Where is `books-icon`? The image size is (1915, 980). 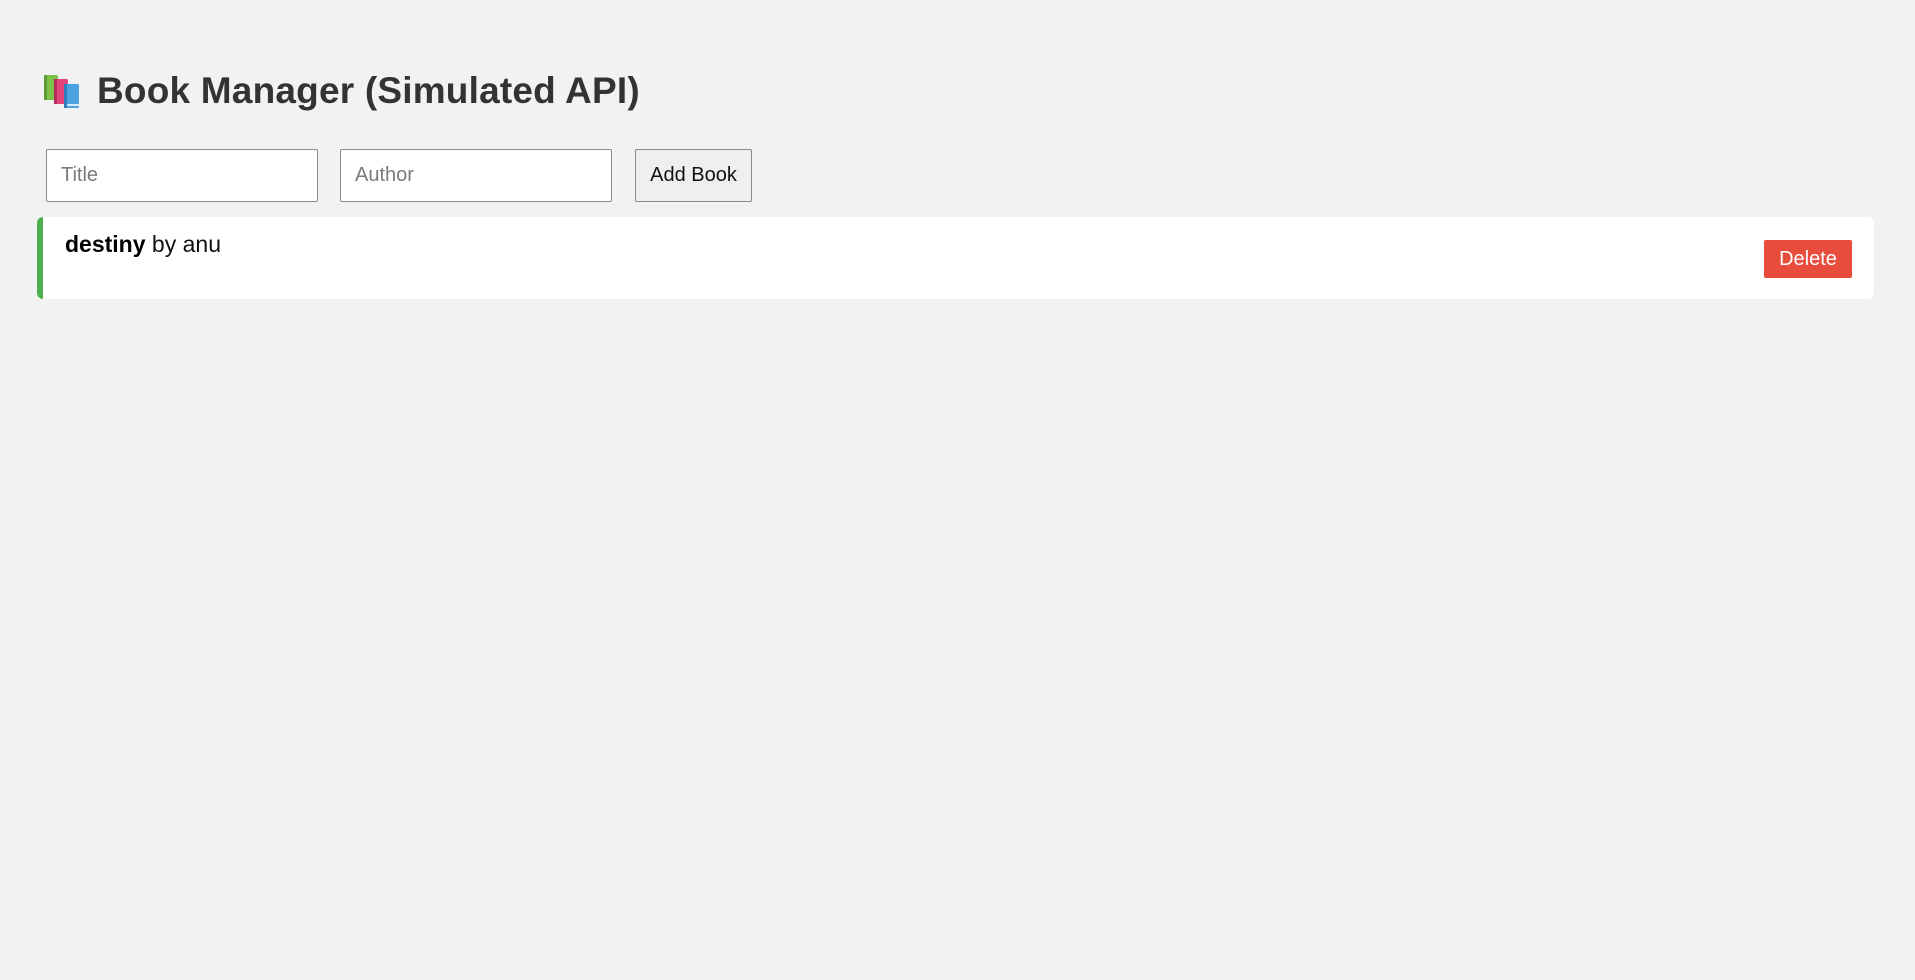 books-icon is located at coordinates (63, 91).